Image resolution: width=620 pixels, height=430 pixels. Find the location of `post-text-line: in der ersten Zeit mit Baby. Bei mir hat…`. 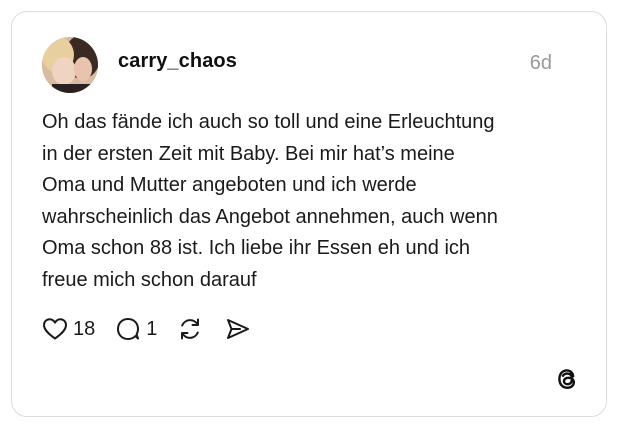

post-text-line: in der ersten Zeit mit Baby. Bei mir hat… is located at coordinates (248, 153).